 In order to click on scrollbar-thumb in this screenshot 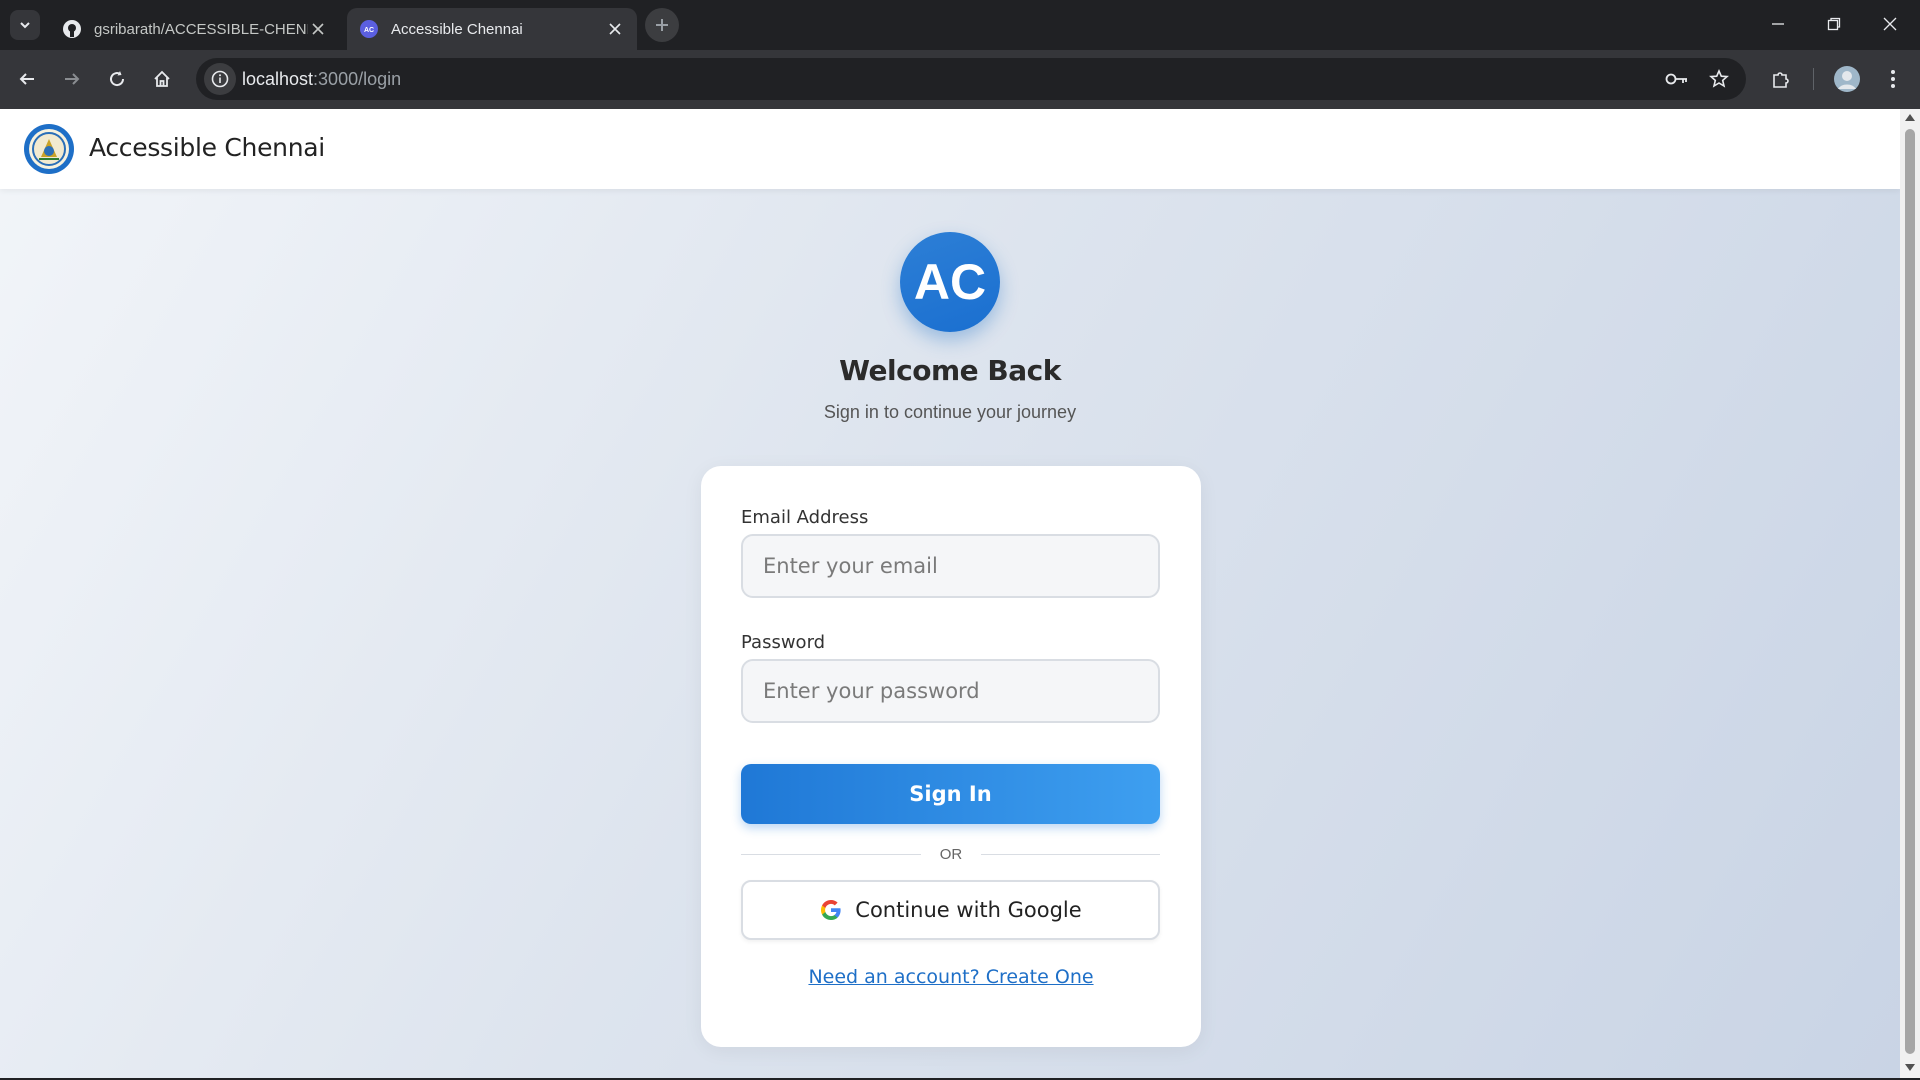, I will do `click(1910, 591)`.